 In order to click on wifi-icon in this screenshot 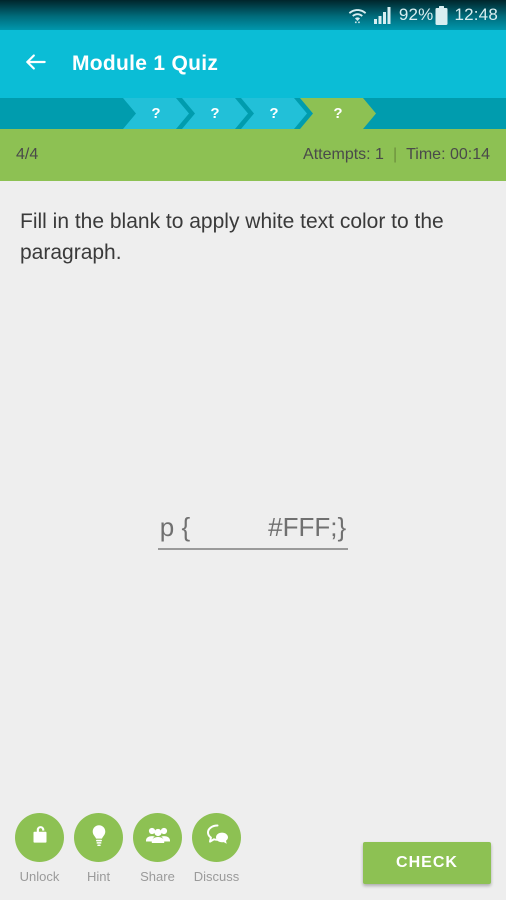, I will do `click(357, 15)`.